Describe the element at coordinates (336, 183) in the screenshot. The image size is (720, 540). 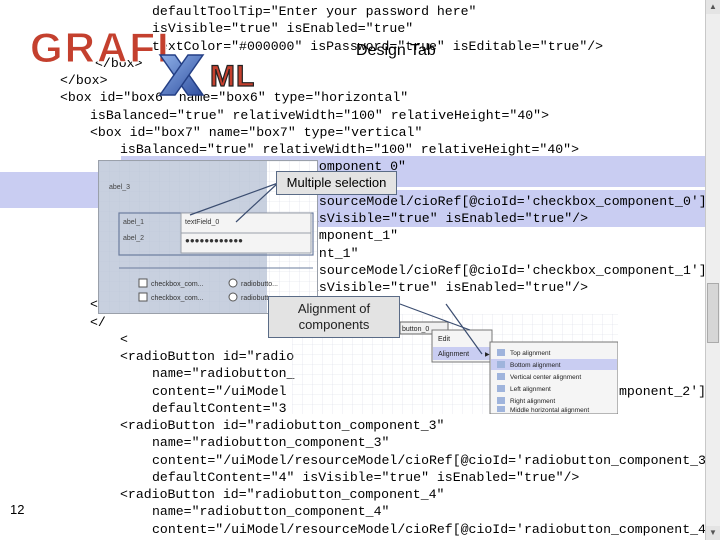
I see `callout-multiple-selection: Multiple selection` at that location.